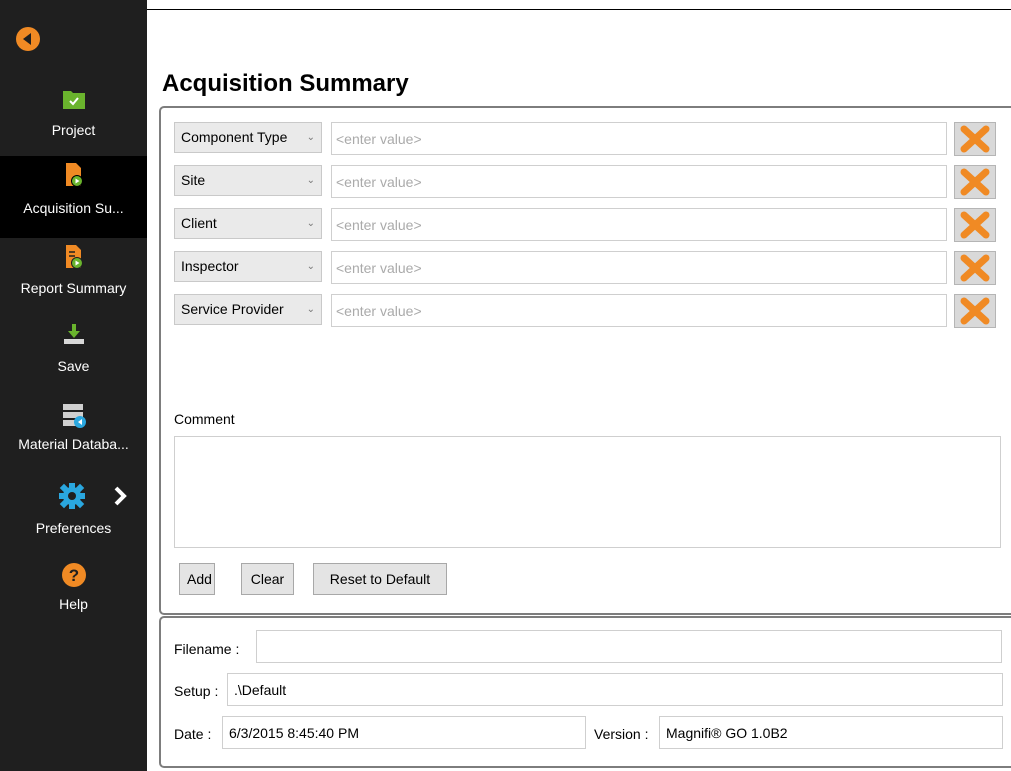 The height and width of the screenshot is (771, 1011). Describe the element at coordinates (73, 604) in the screenshot. I see `sidebar-item-label: Help` at that location.